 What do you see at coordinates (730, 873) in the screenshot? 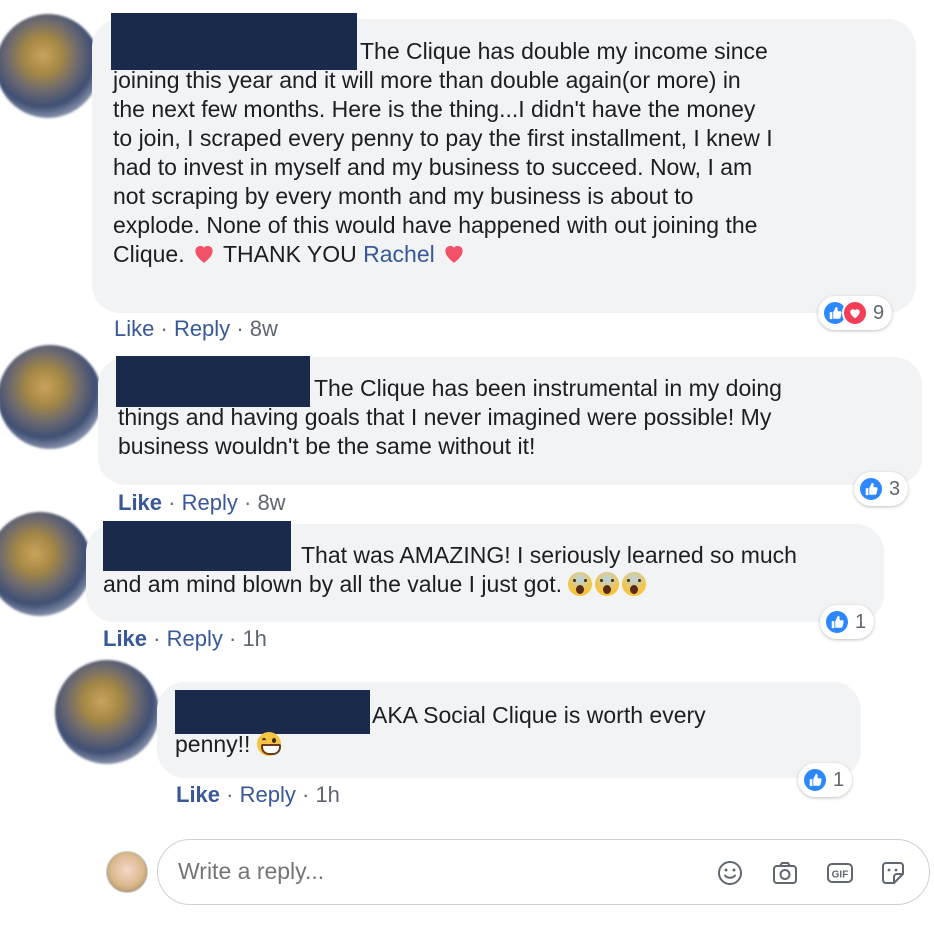
I see `emoji-icon` at bounding box center [730, 873].